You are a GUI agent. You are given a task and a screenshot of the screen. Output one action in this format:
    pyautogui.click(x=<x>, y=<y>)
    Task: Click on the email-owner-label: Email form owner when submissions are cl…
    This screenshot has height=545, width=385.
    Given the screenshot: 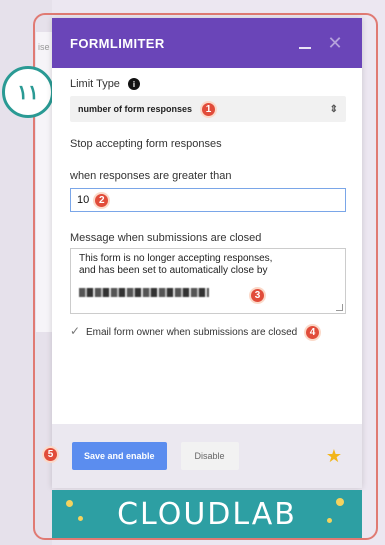 What is the action you would take?
    pyautogui.click(x=192, y=333)
    